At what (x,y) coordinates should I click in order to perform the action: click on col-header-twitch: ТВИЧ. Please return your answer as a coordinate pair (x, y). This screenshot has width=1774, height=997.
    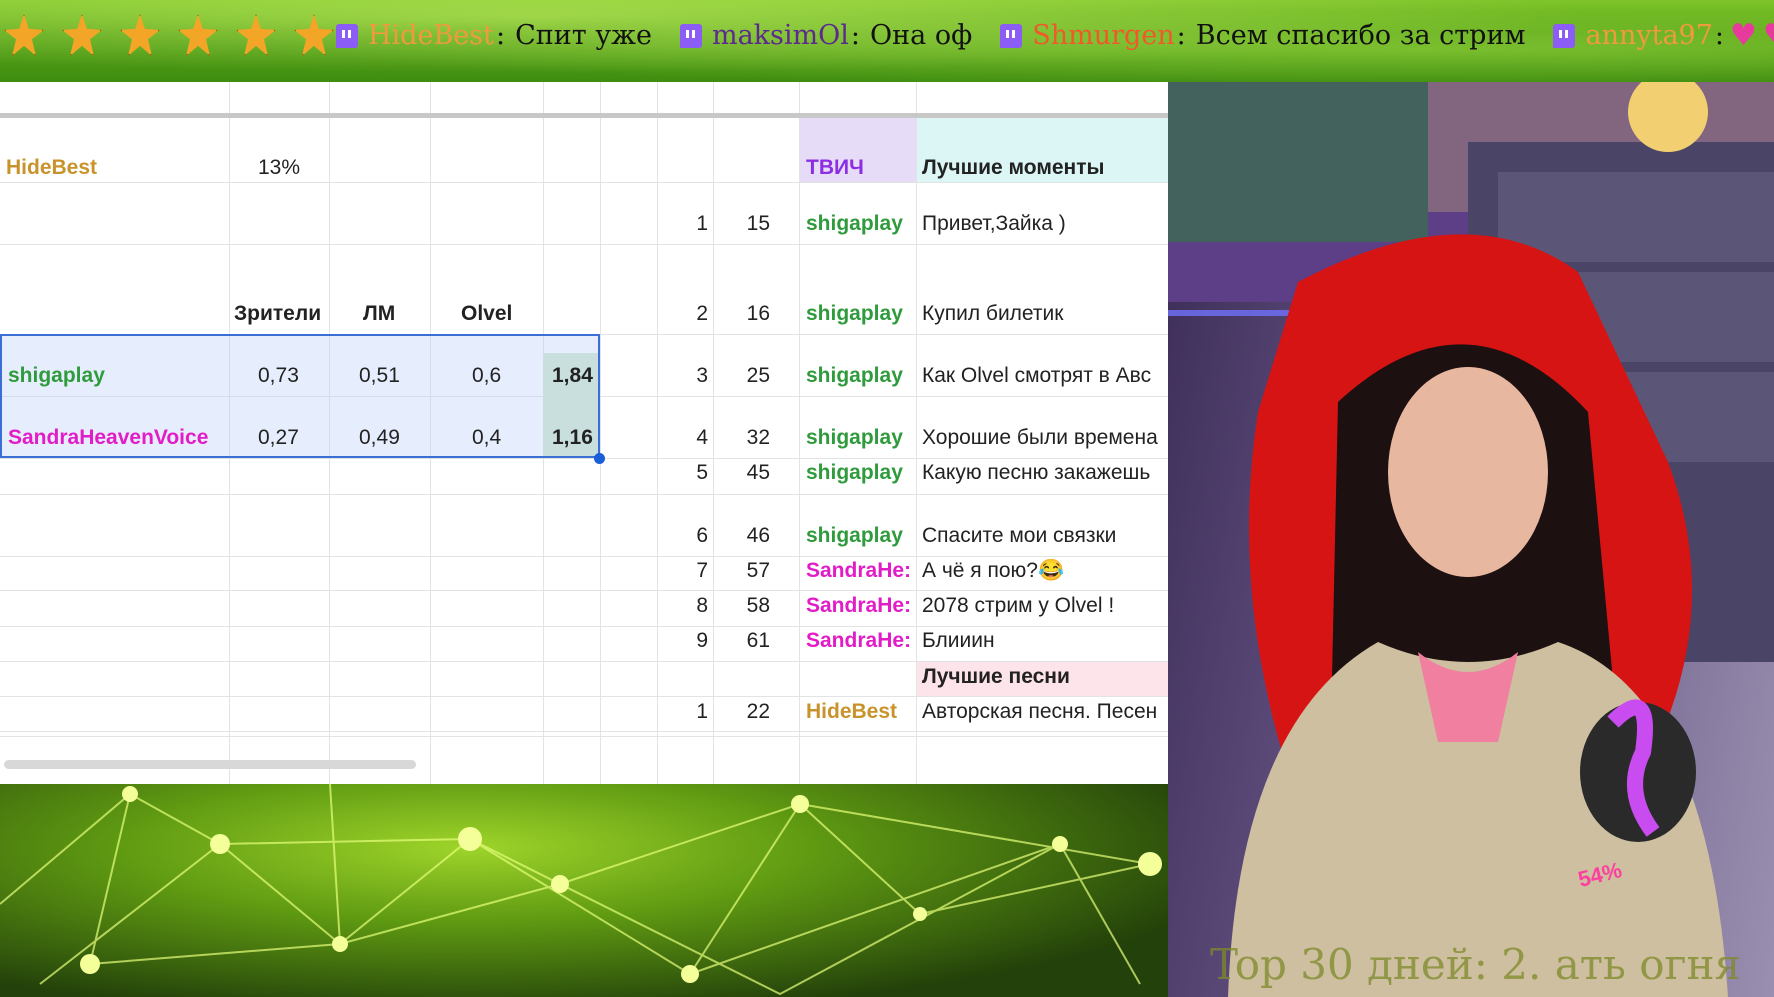
    Looking at the image, I should click on (835, 168).